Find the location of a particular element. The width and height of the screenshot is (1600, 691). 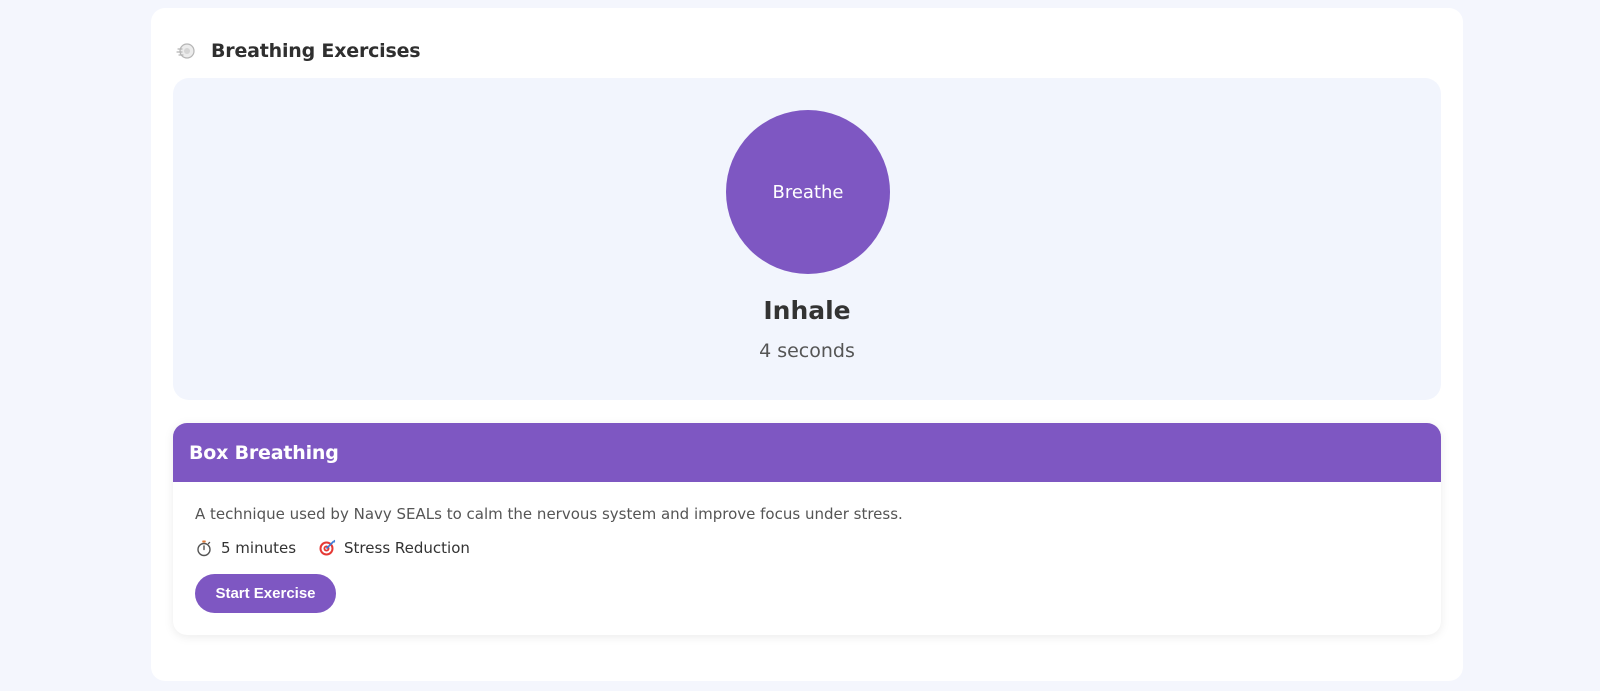

meta-duration: 5 minutes is located at coordinates (245, 548).